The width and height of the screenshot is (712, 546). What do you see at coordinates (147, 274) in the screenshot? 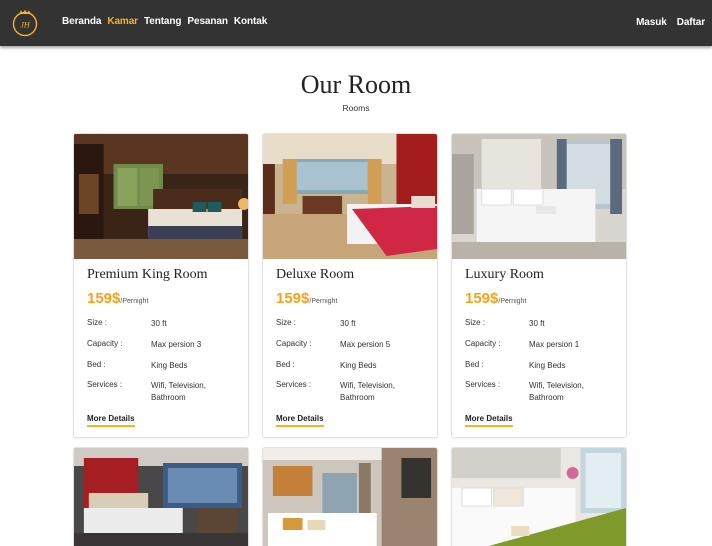
I see `room-name: Premium King Room` at bounding box center [147, 274].